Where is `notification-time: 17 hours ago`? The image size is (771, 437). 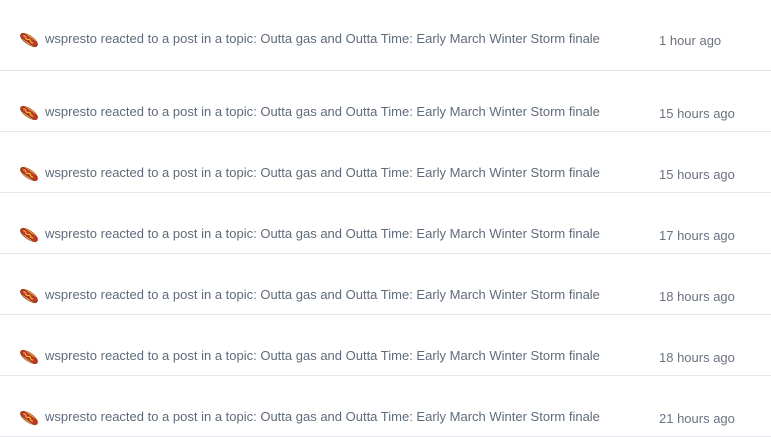 notification-time: 17 hours ago is located at coordinates (697, 235).